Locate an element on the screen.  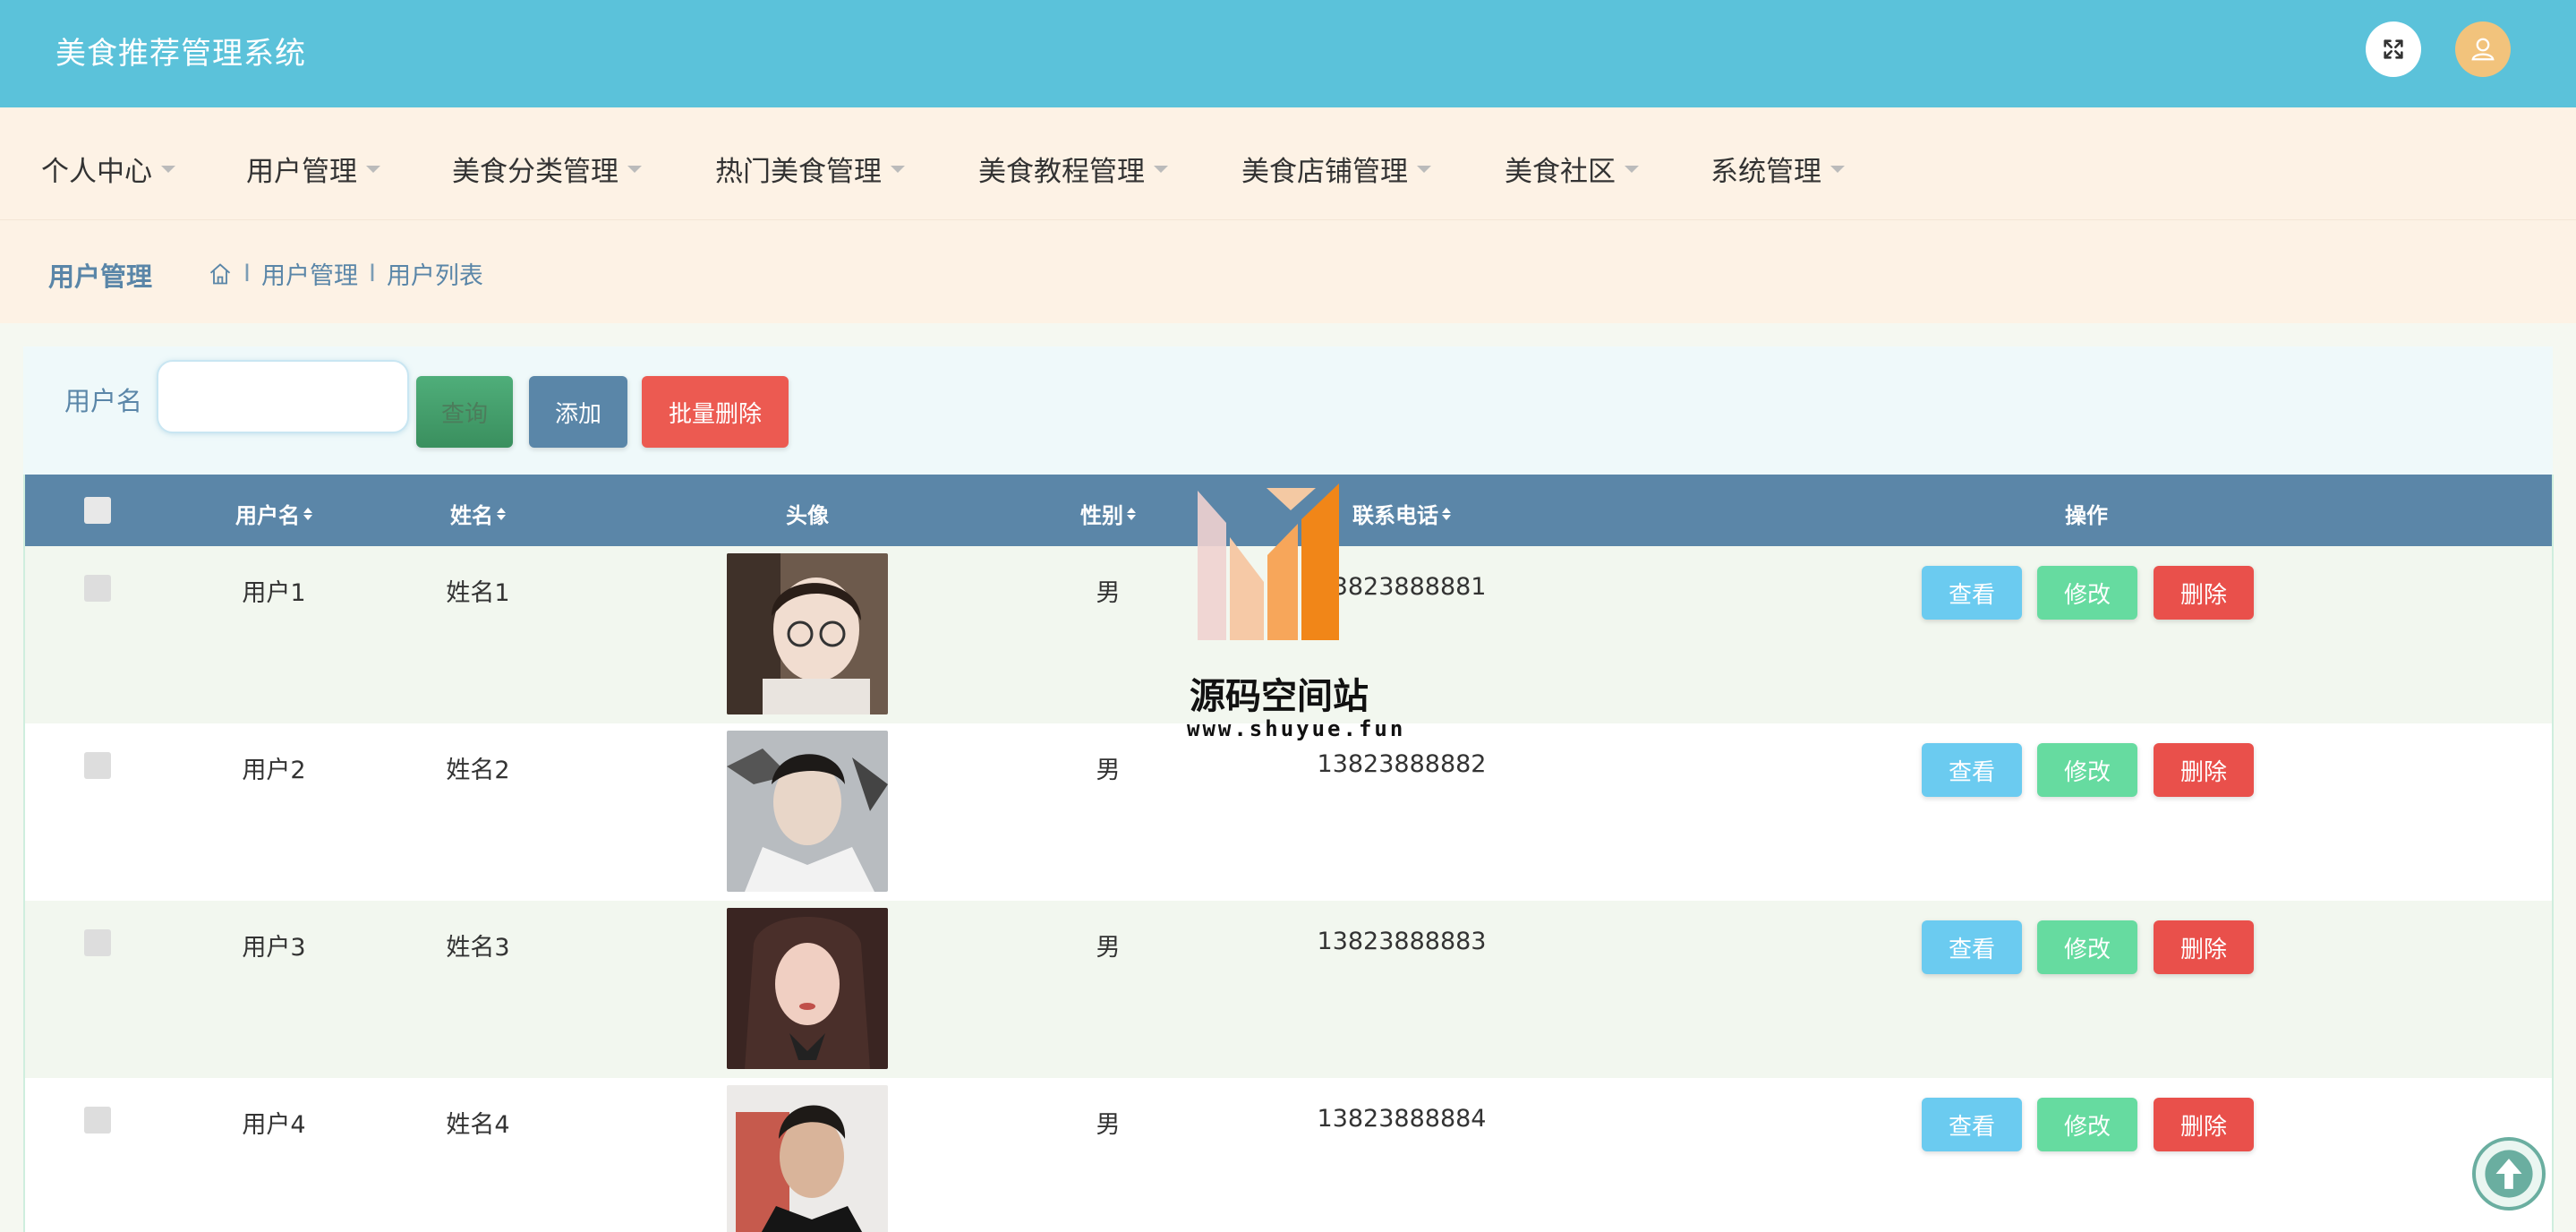
arrow-up-icon is located at coordinates (2509, 1174).